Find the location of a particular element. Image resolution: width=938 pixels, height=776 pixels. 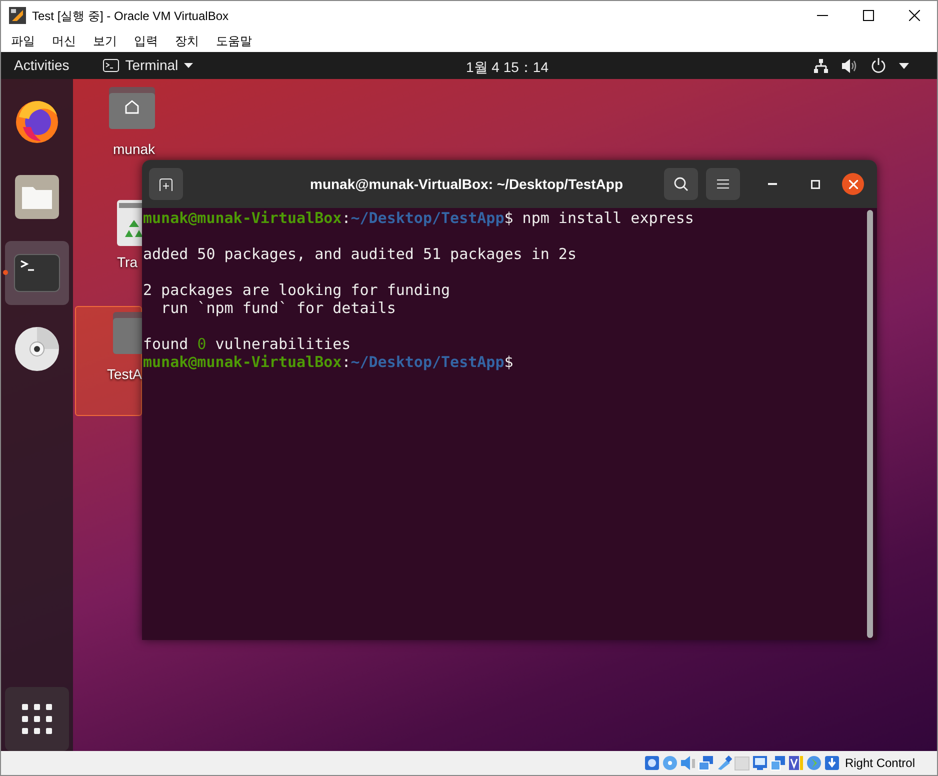

window-title: Test [실행 중] - Oracle VM VirtualBox is located at coordinates (130, 16).